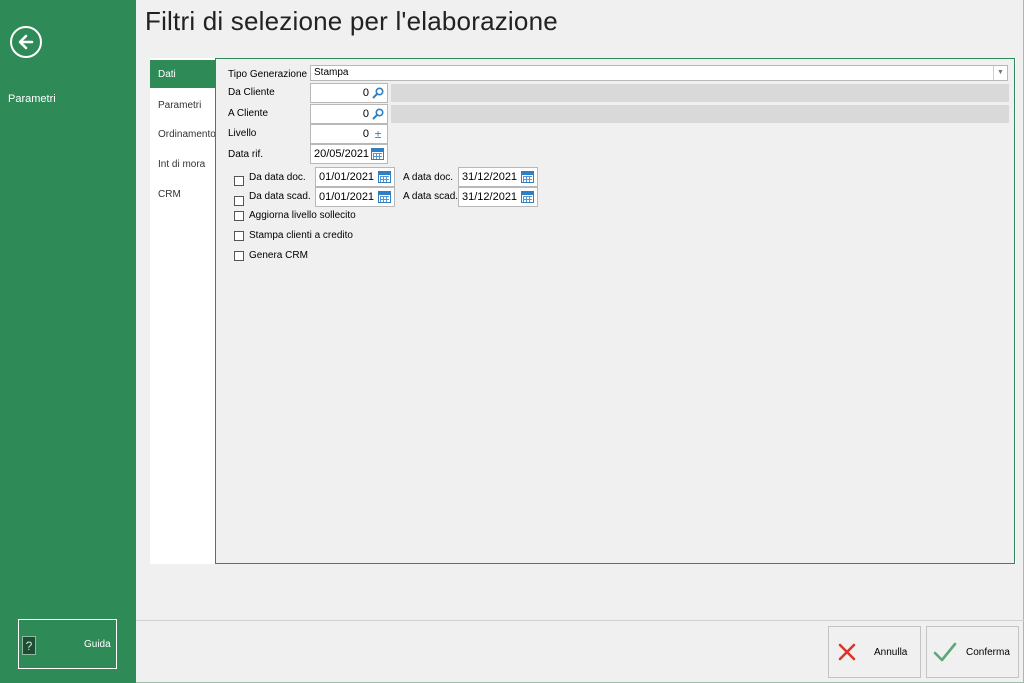 The image size is (1024, 683). I want to click on a-data-doc-label: A data doc., so click(428, 177).